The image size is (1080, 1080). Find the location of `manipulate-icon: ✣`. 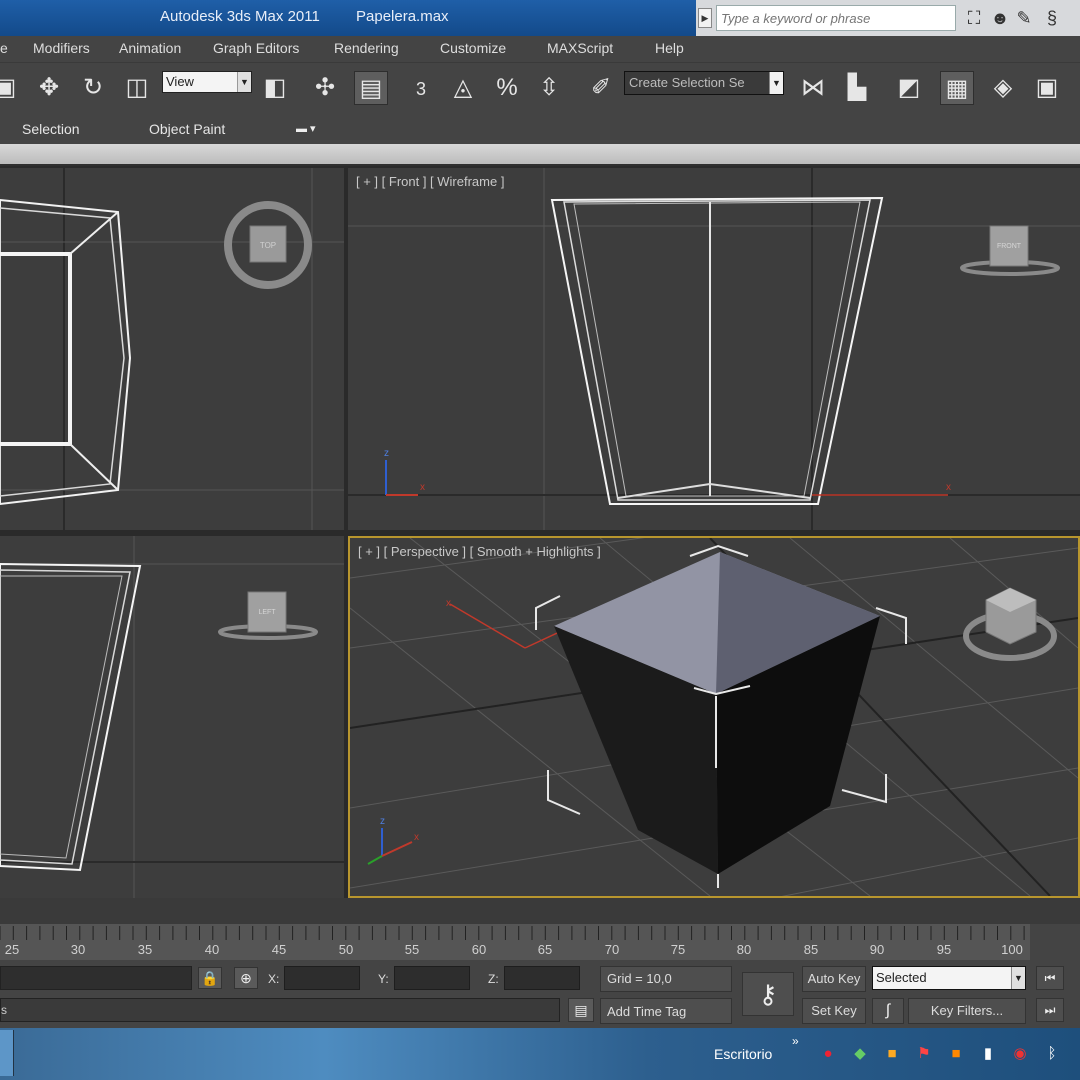

manipulate-icon: ✣ is located at coordinates (325, 88).